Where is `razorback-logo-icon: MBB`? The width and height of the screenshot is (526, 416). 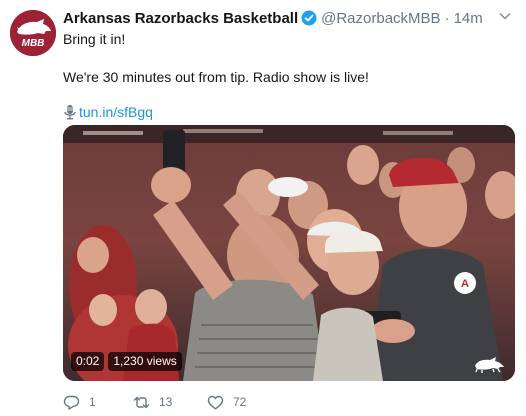
razorback-logo-icon: MBB is located at coordinates (33, 33).